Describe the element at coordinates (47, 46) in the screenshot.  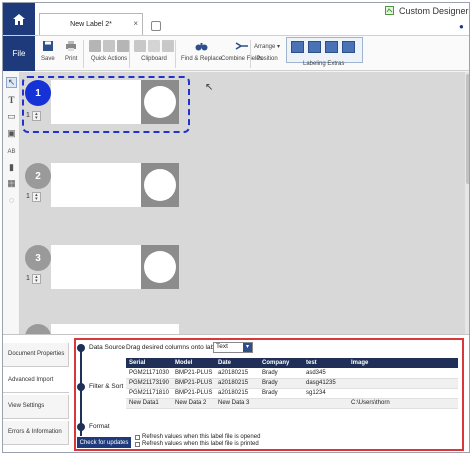
I see `save-icon` at that location.